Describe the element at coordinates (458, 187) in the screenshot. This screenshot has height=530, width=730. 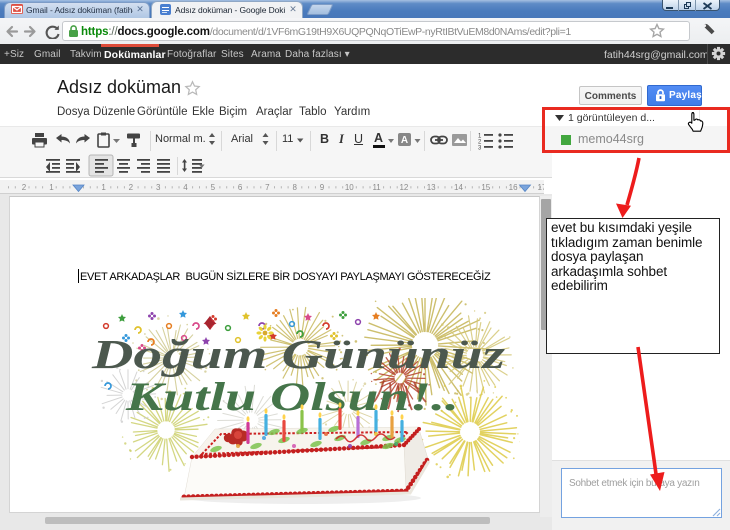
I see `svg-text: 14` at that location.